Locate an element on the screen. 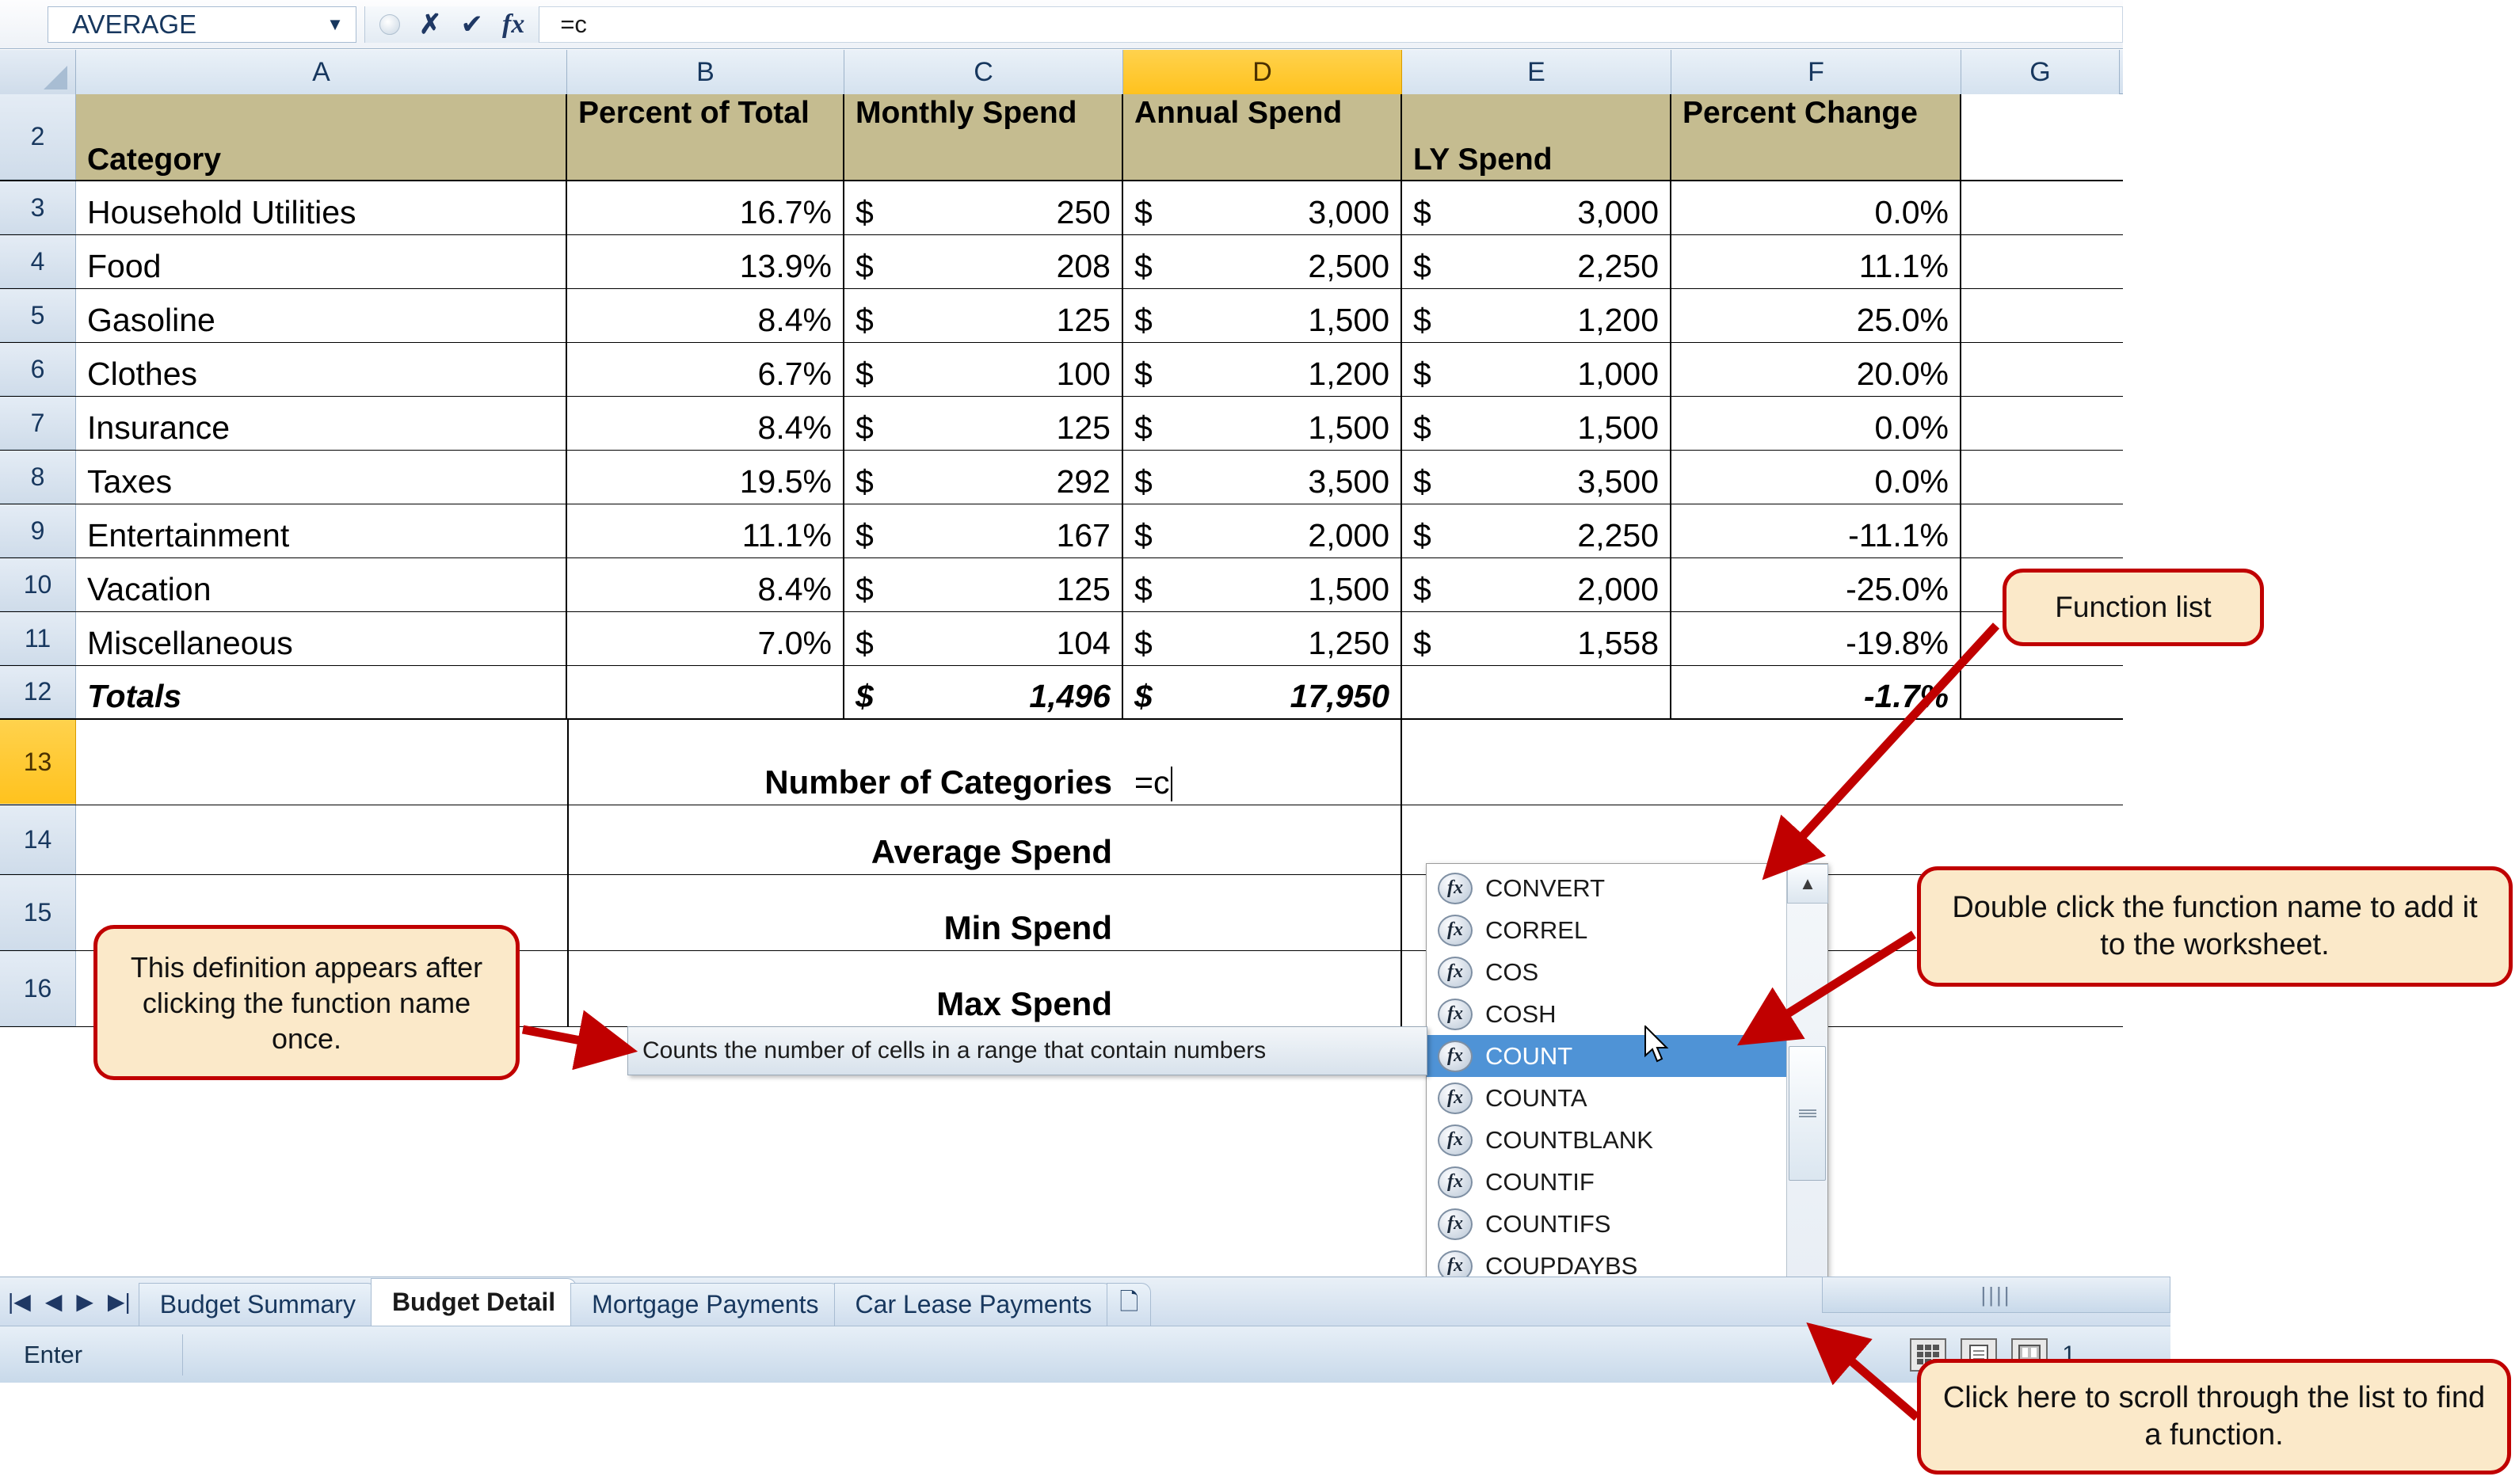 The image size is (2519, 1484). cell-c3: $250 is located at coordinates (983, 208).